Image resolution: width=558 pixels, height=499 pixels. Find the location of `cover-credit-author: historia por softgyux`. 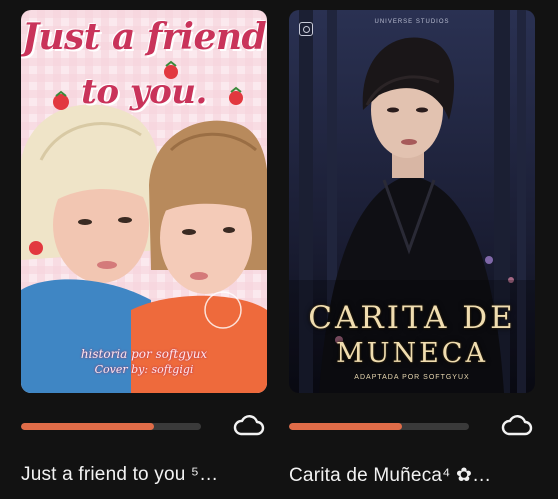

cover-credit-author: historia por softgyux is located at coordinates (144, 354).